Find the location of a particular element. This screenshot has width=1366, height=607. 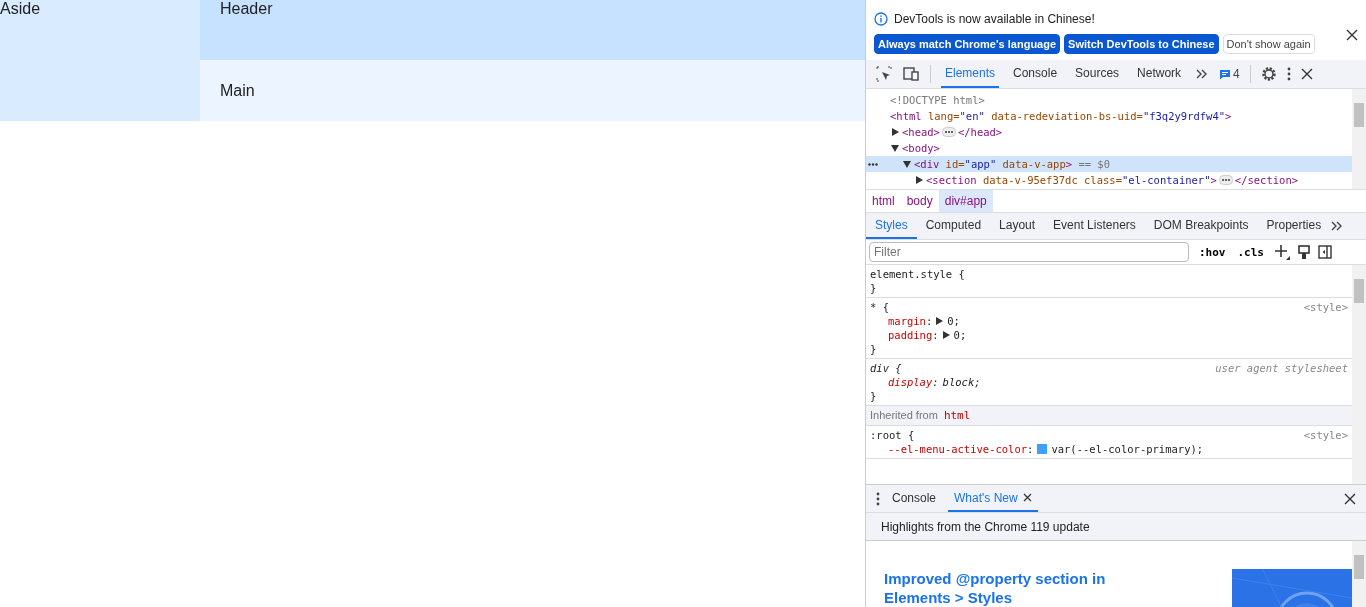

issues-counter: 4 is located at coordinates (1229, 74).